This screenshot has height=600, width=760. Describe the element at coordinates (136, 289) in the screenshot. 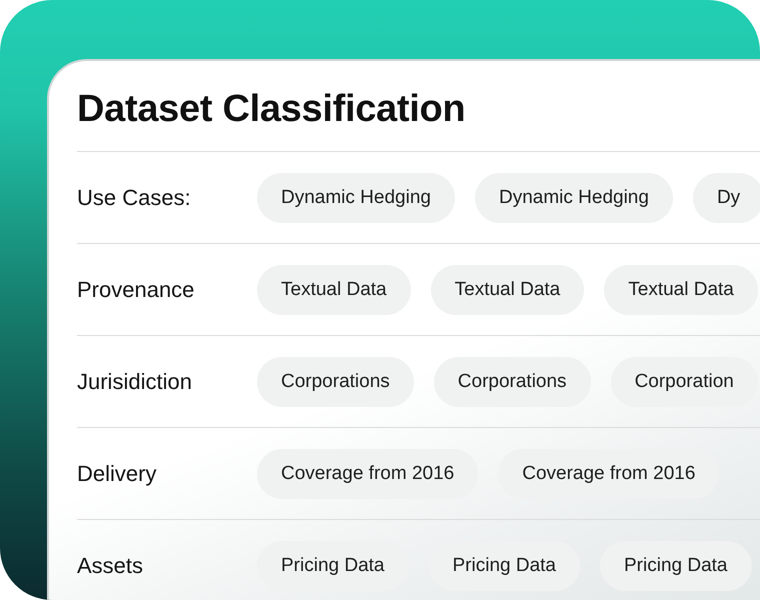

I see `row-label: Provenance` at that location.